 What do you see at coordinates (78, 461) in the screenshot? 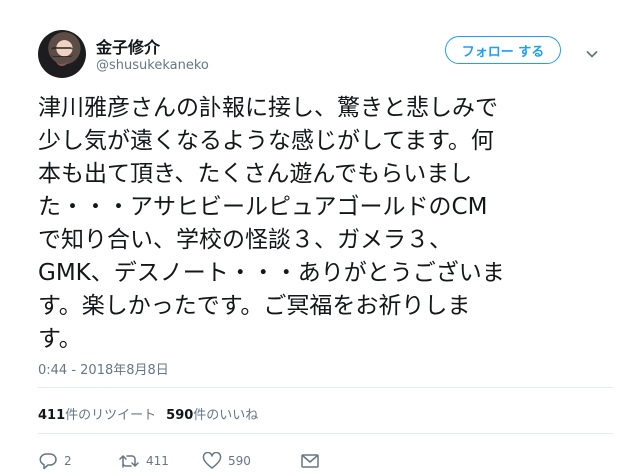
I see `reply-button: 2` at bounding box center [78, 461].